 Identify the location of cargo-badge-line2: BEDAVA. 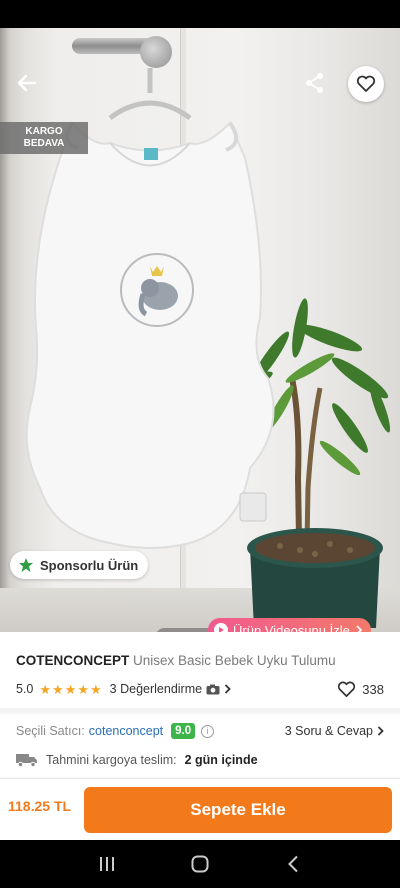
(44, 143).